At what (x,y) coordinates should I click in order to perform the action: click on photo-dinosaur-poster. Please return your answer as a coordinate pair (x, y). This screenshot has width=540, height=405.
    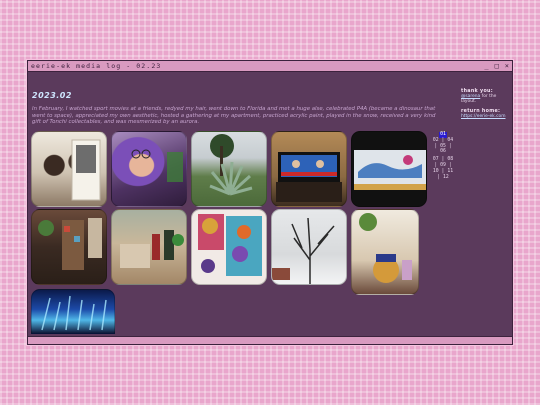
    Looking at the image, I should click on (389, 169).